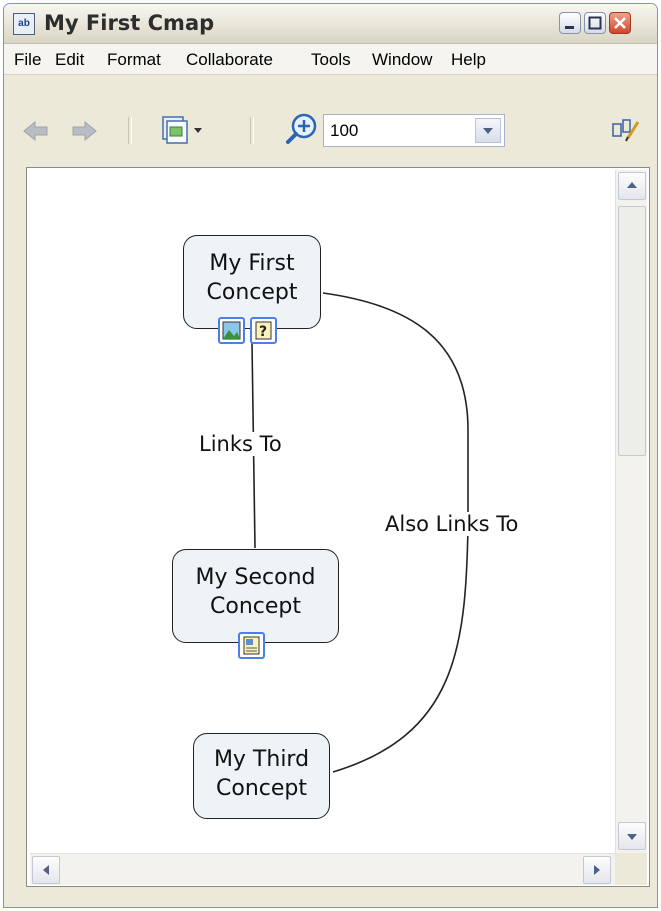 The width and height of the screenshot is (661, 911). What do you see at coordinates (252, 263) in the screenshot?
I see `concept-label: My First` at bounding box center [252, 263].